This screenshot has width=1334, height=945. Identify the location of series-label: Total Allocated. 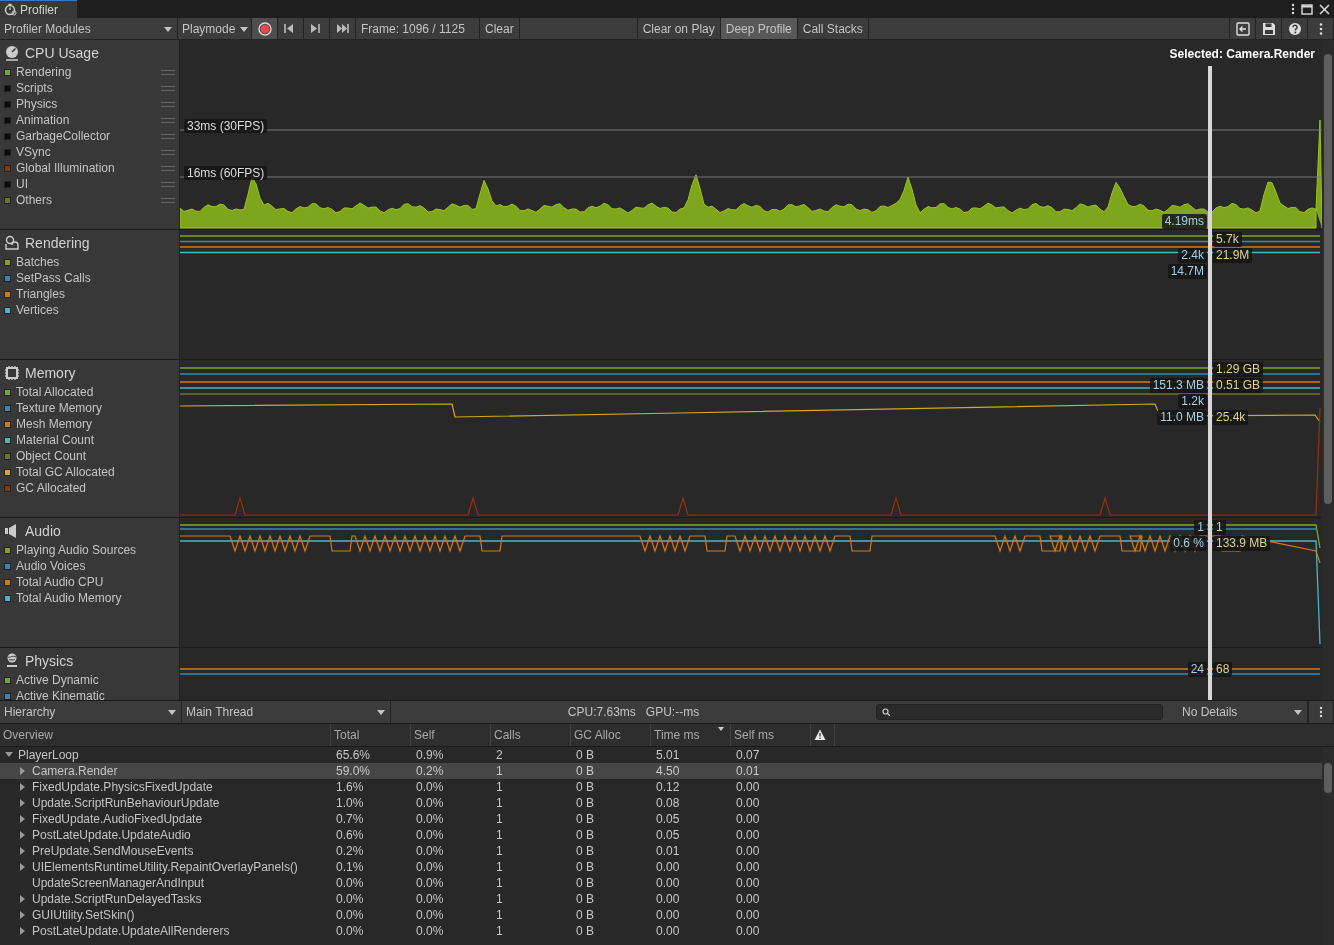
(55, 392).